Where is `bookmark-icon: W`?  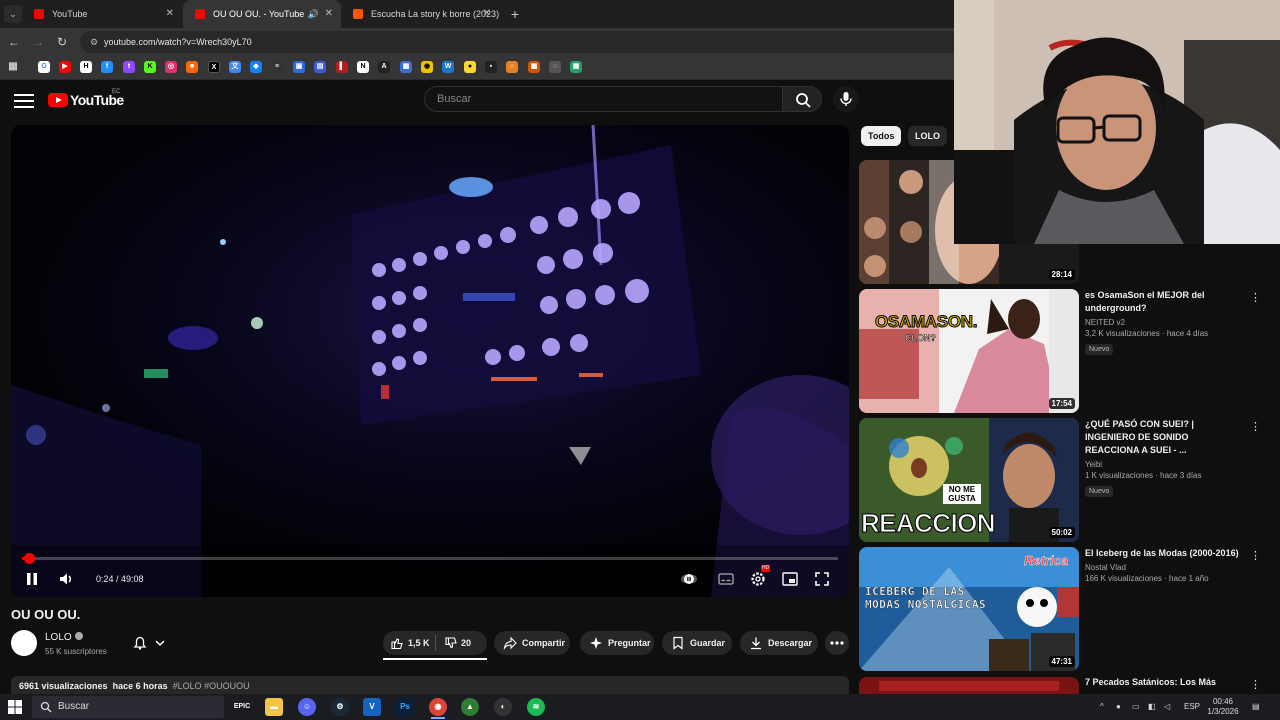 bookmark-icon: W is located at coordinates (448, 67).